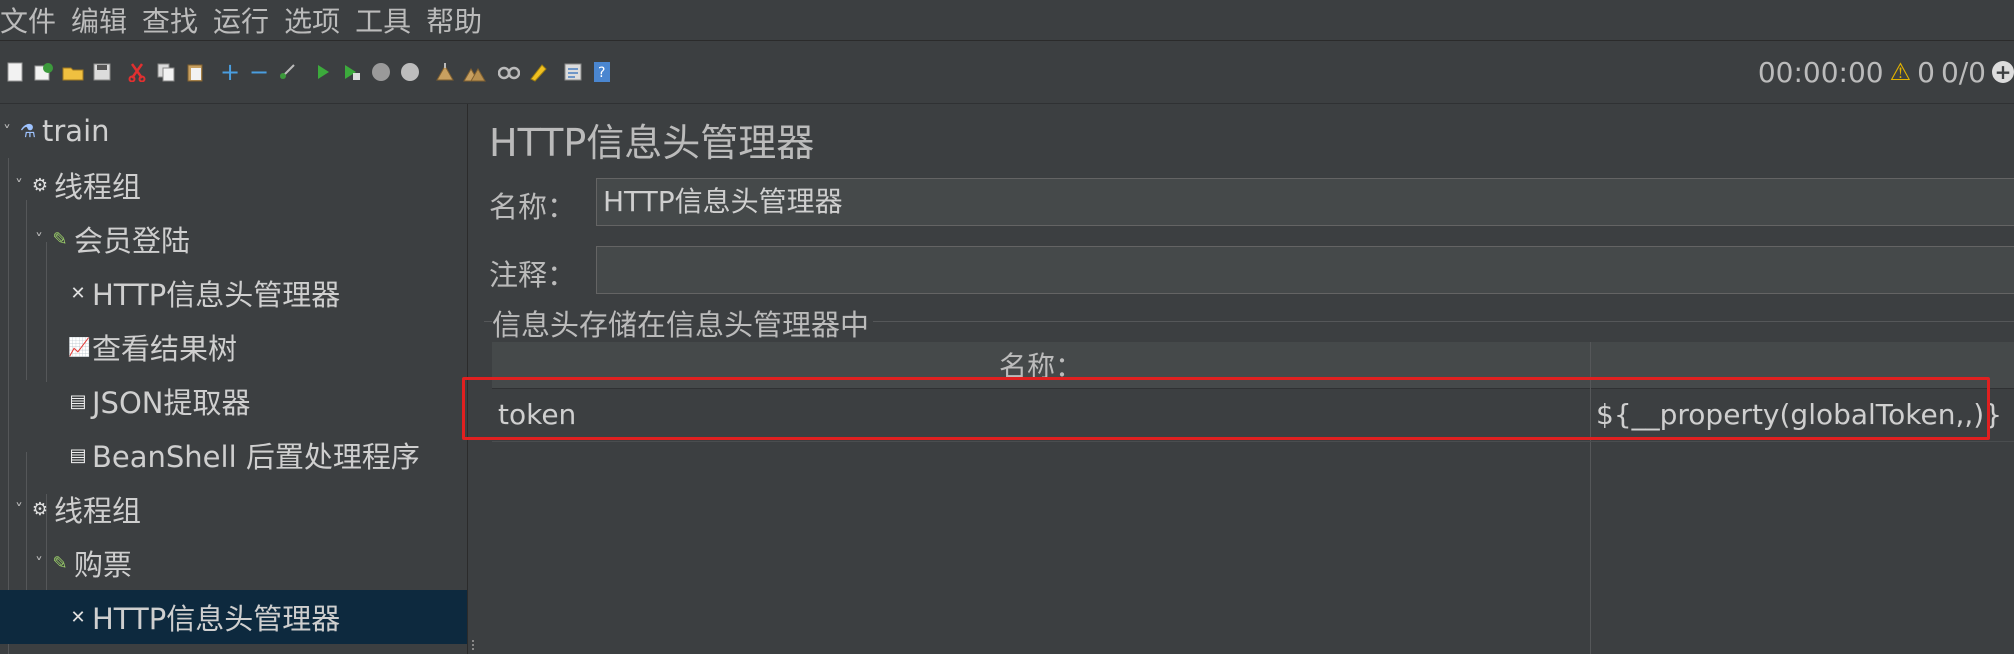  Describe the element at coordinates (573, 72) in the screenshot. I see `function-helper-icon` at that location.